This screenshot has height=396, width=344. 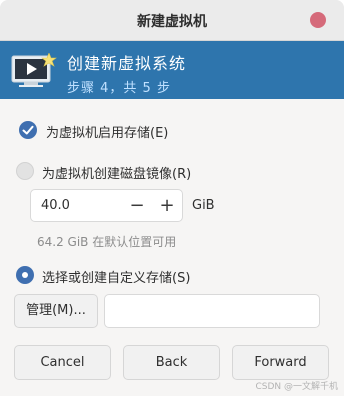 What do you see at coordinates (280, 362) in the screenshot?
I see `forward-button: Forward` at bounding box center [280, 362].